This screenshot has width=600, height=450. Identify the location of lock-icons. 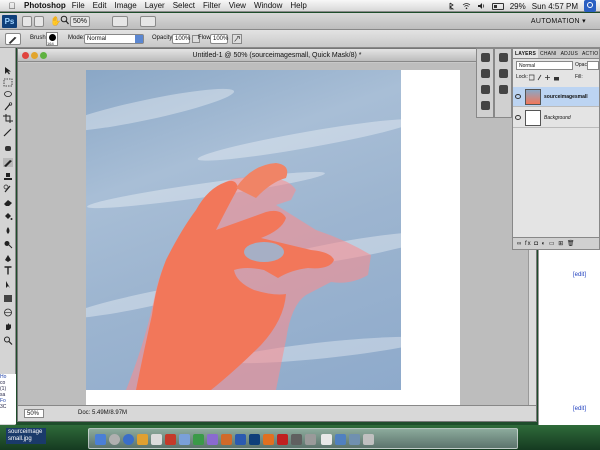
(548, 77).